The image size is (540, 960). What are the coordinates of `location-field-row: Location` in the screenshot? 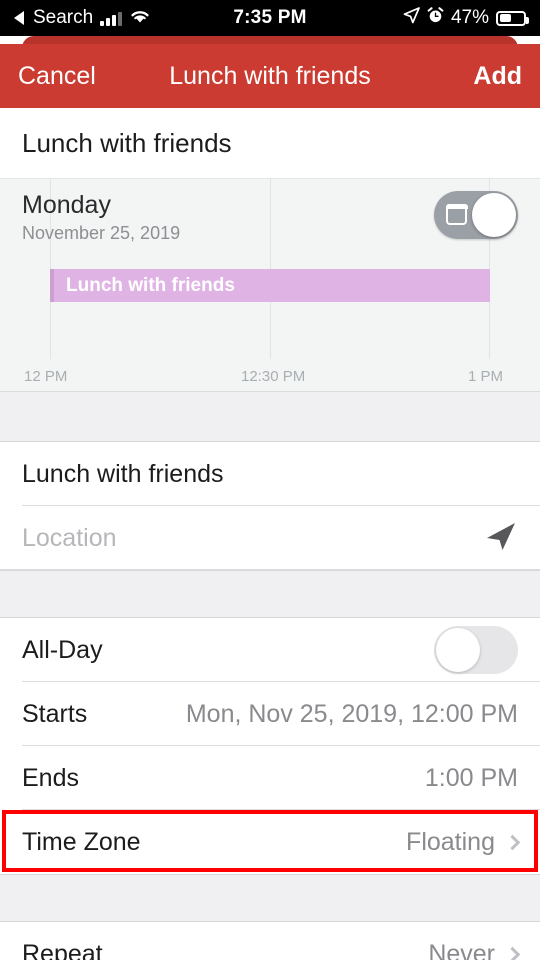 It's located at (270, 538).